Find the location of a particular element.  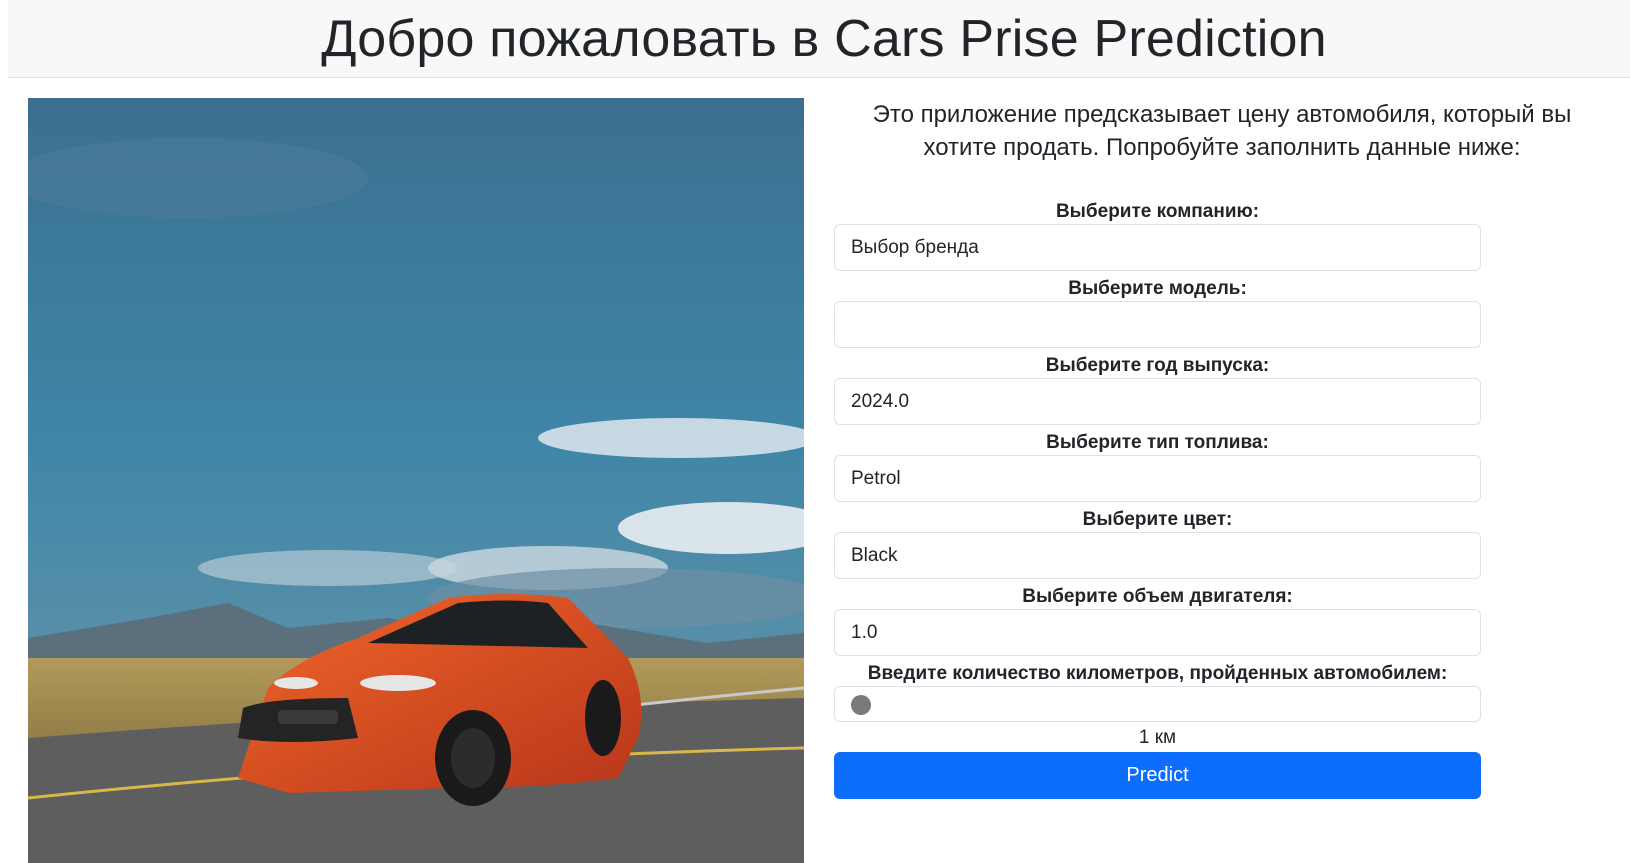

page-header: Добро пожаловать в Cars Prise Prediction is located at coordinates (819, 39).